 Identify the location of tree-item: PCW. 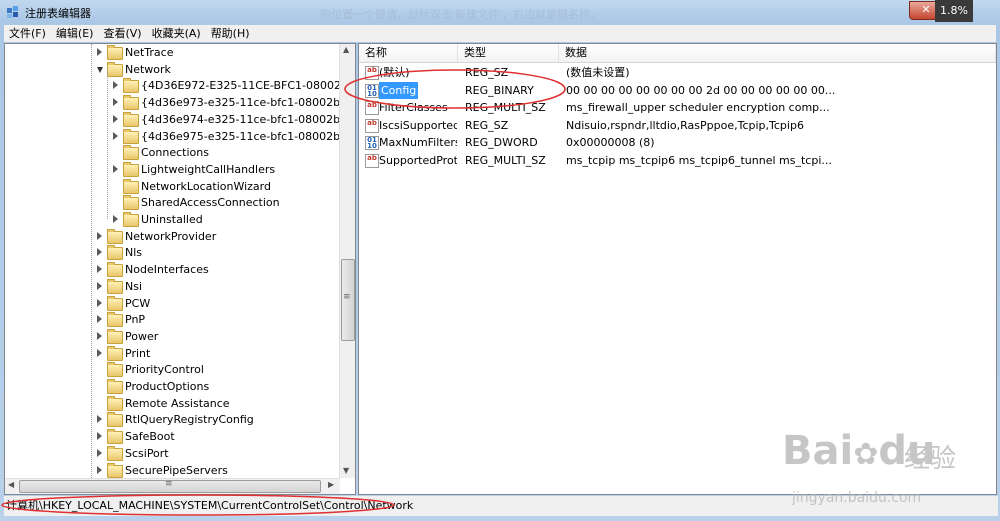
(172, 303).